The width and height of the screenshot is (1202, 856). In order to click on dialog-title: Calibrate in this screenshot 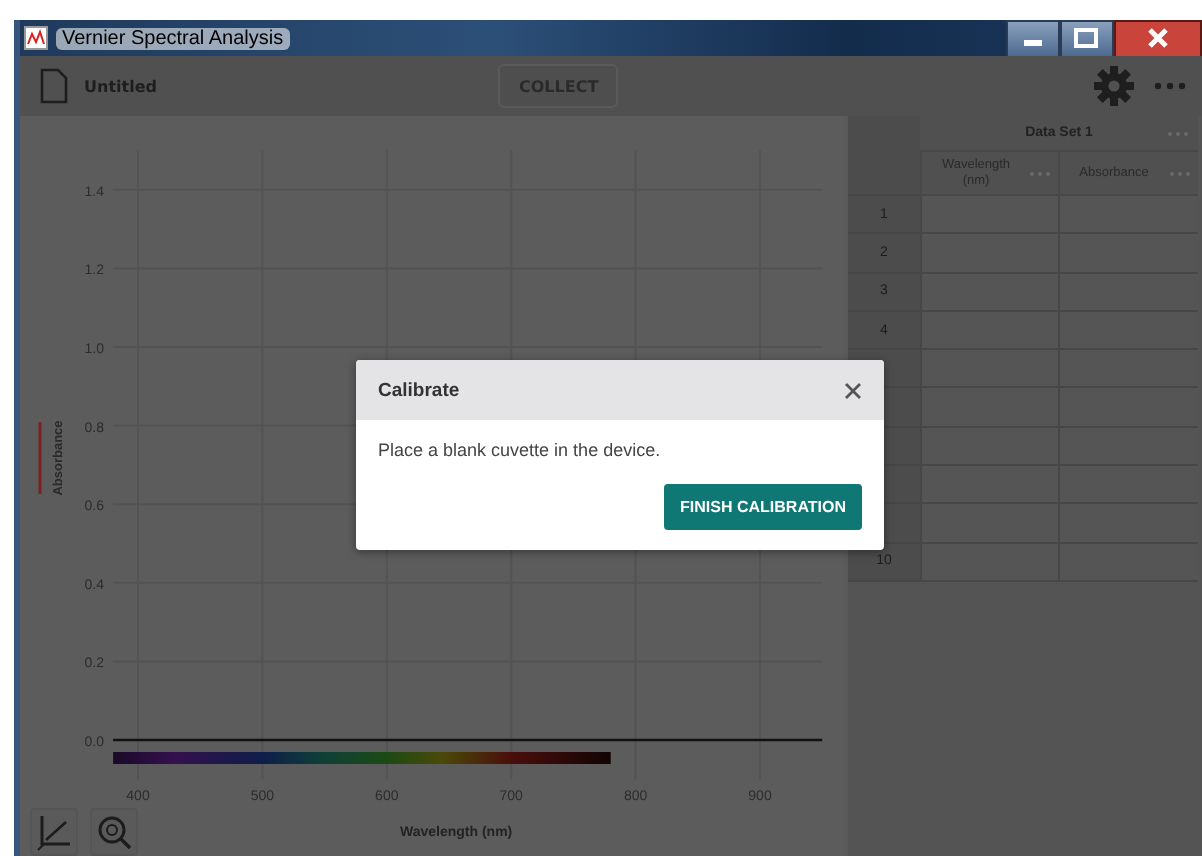, I will do `click(419, 390)`.